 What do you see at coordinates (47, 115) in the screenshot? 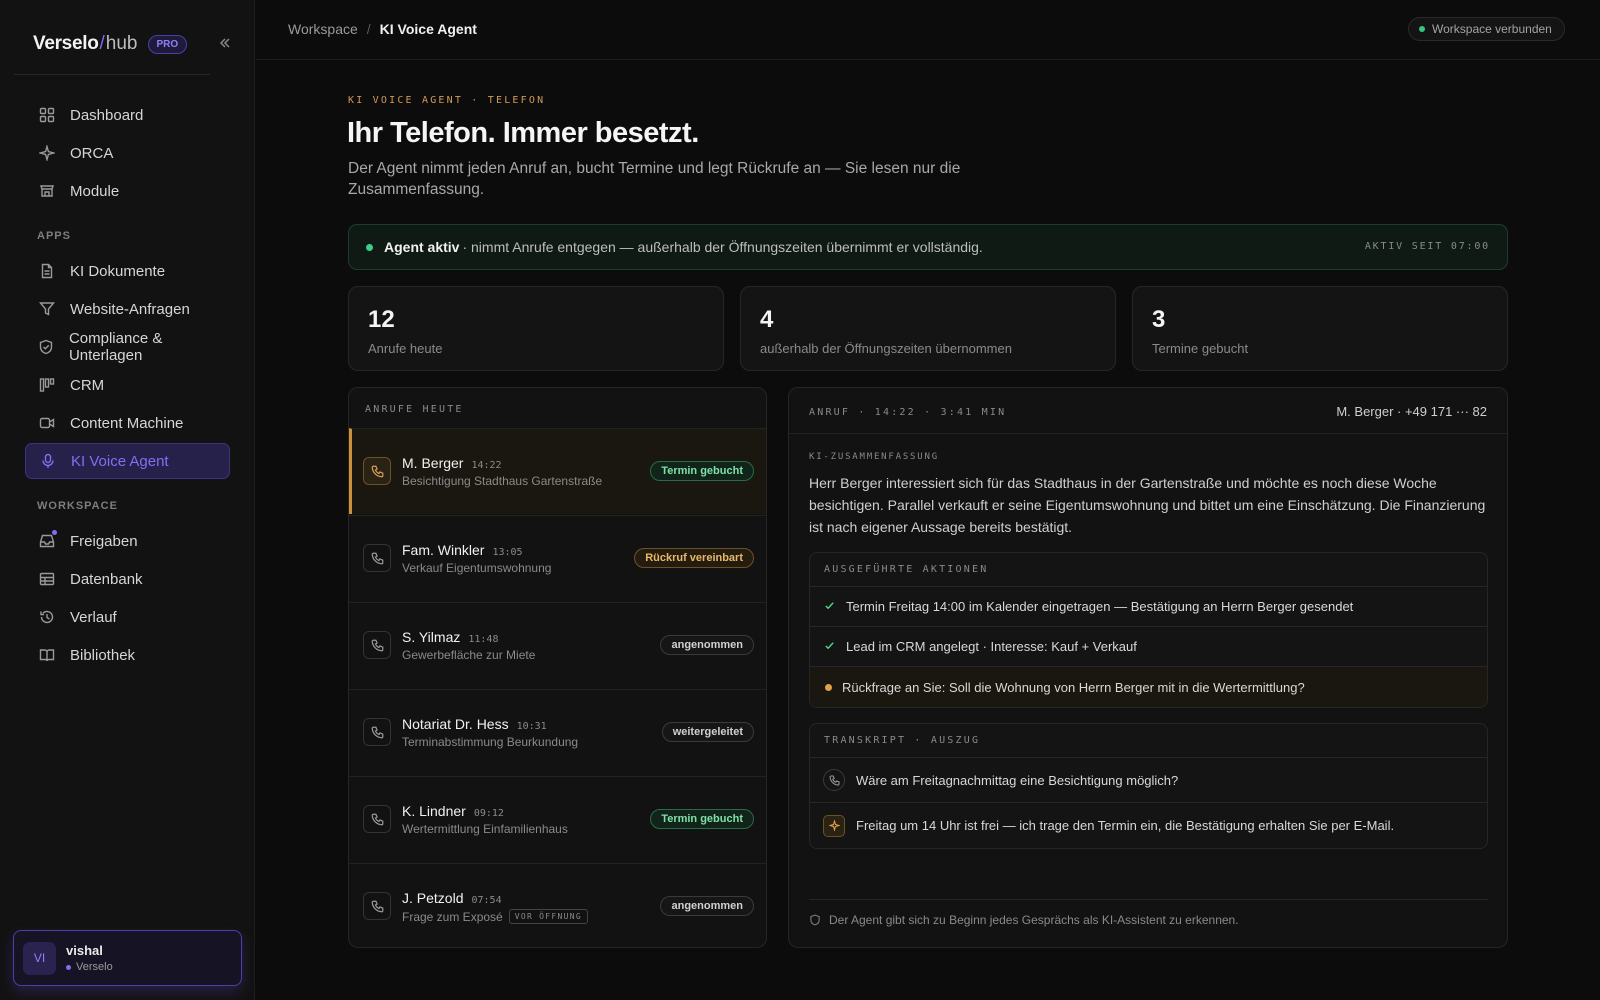
I see `grid-icon` at bounding box center [47, 115].